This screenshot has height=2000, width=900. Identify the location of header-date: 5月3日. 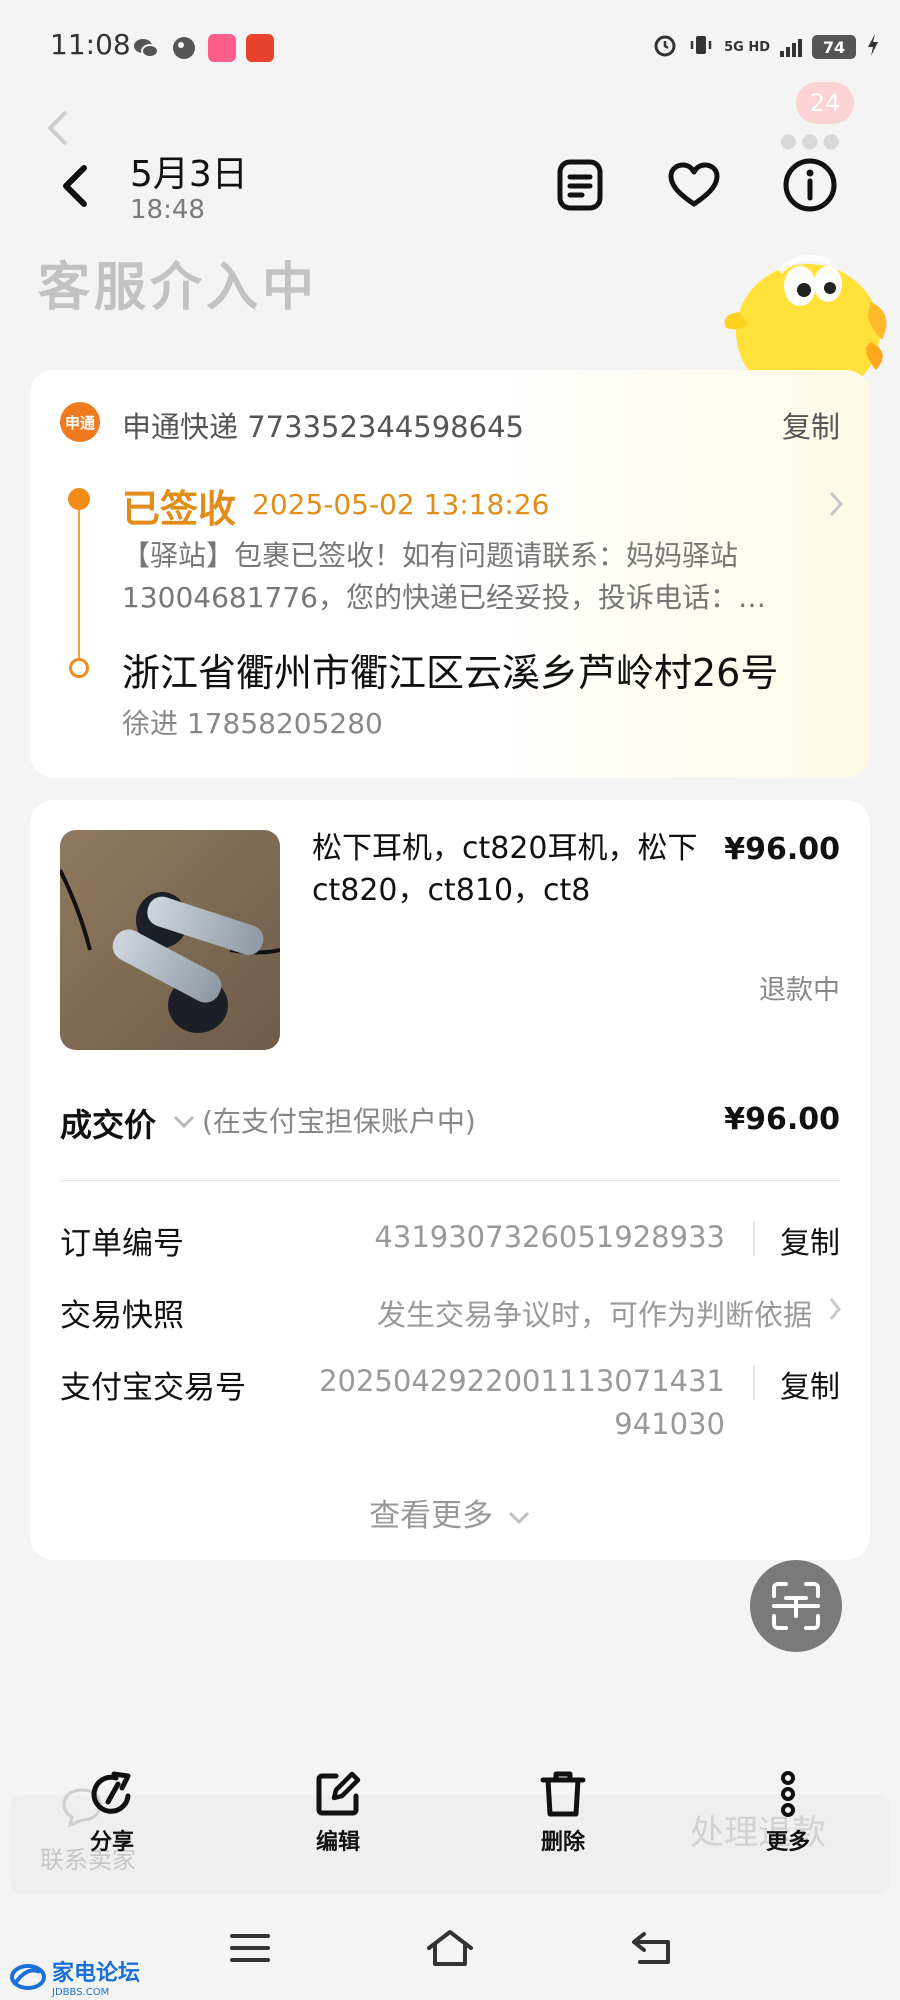
(189, 174).